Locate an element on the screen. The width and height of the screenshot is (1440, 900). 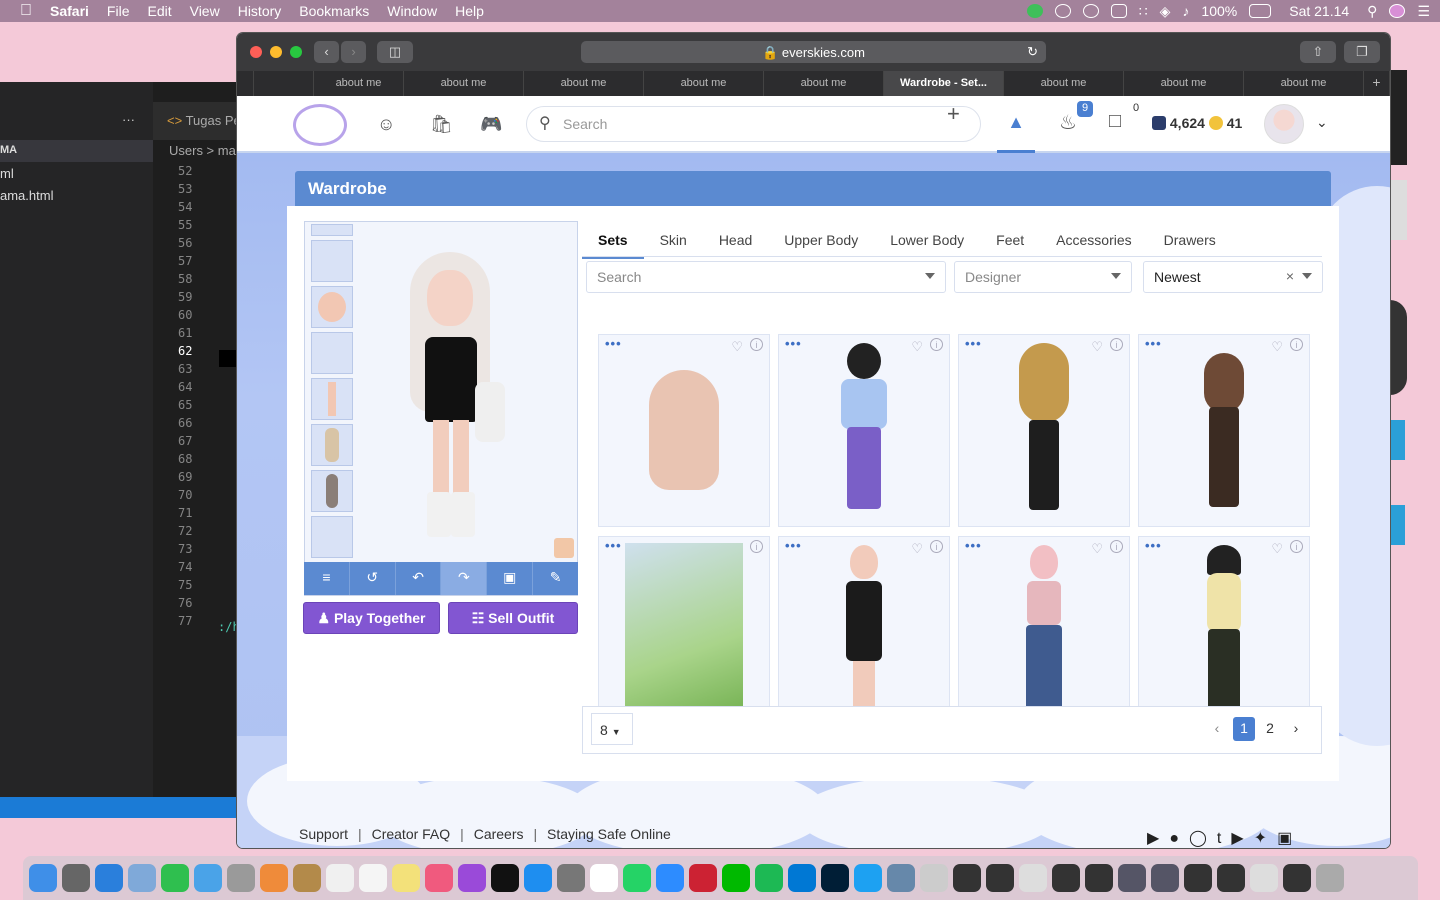
games-icon: 🎮 is located at coordinates (491, 124).